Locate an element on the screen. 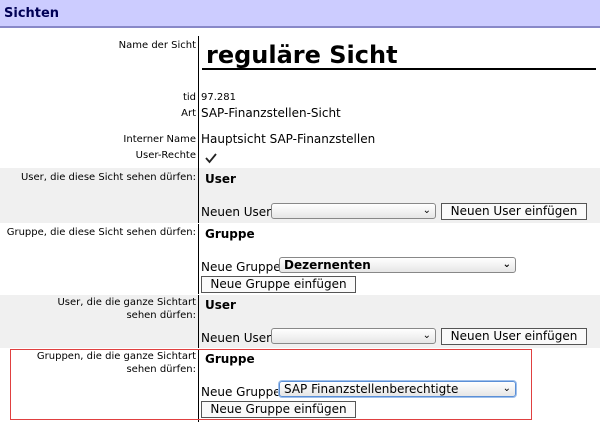 The width and height of the screenshot is (600, 422). header-title: Sichten is located at coordinates (32, 13).